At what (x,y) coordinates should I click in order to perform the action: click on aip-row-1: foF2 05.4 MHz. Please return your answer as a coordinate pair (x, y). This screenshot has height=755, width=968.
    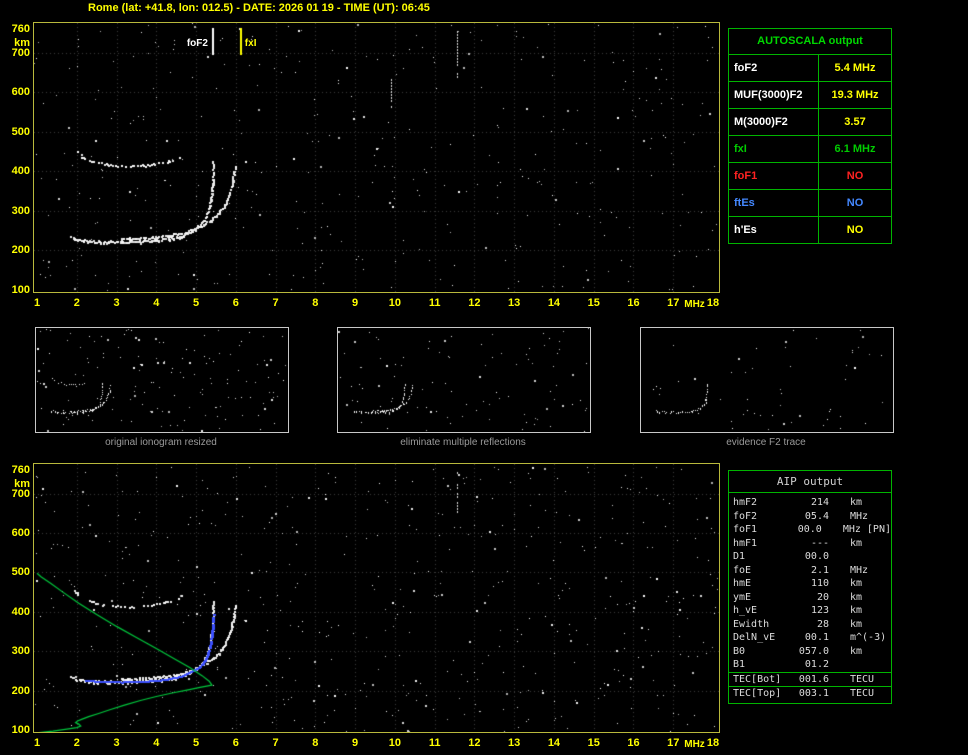
    Looking at the image, I should click on (810, 517).